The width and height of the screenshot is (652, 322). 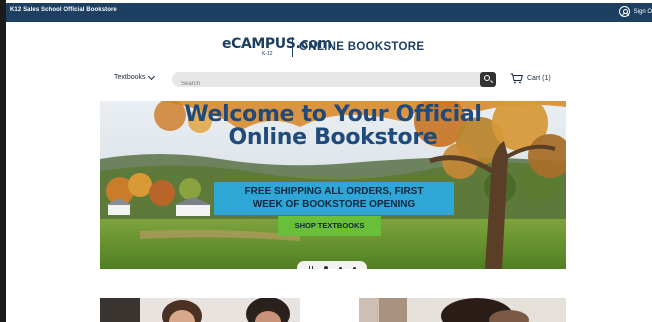 What do you see at coordinates (277, 44) in the screenshot?
I see `logo-main-text: eCAMPUS.com` at bounding box center [277, 44].